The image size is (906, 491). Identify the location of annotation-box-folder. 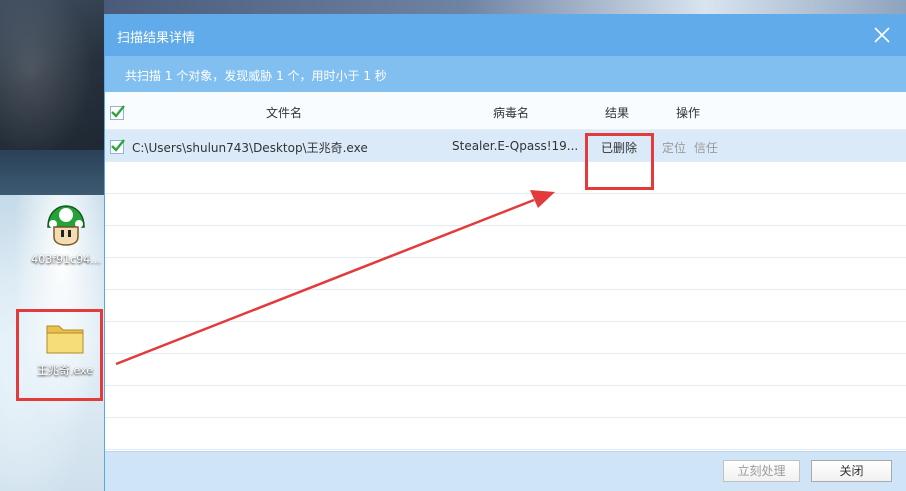
(59, 355).